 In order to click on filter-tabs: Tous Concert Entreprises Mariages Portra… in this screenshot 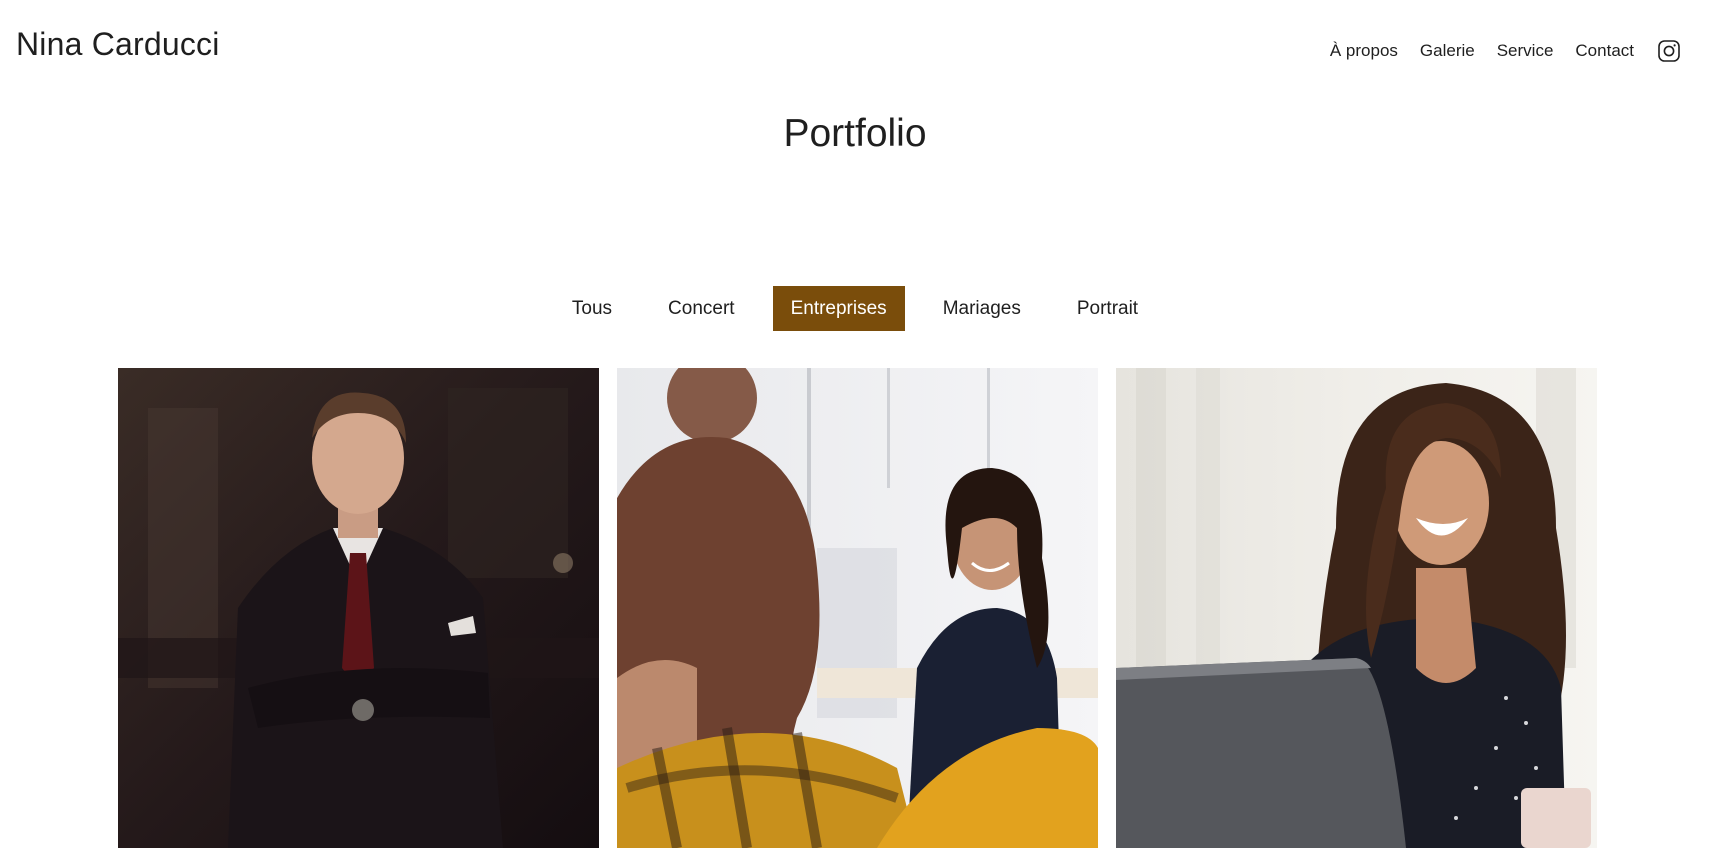, I will do `click(855, 308)`.